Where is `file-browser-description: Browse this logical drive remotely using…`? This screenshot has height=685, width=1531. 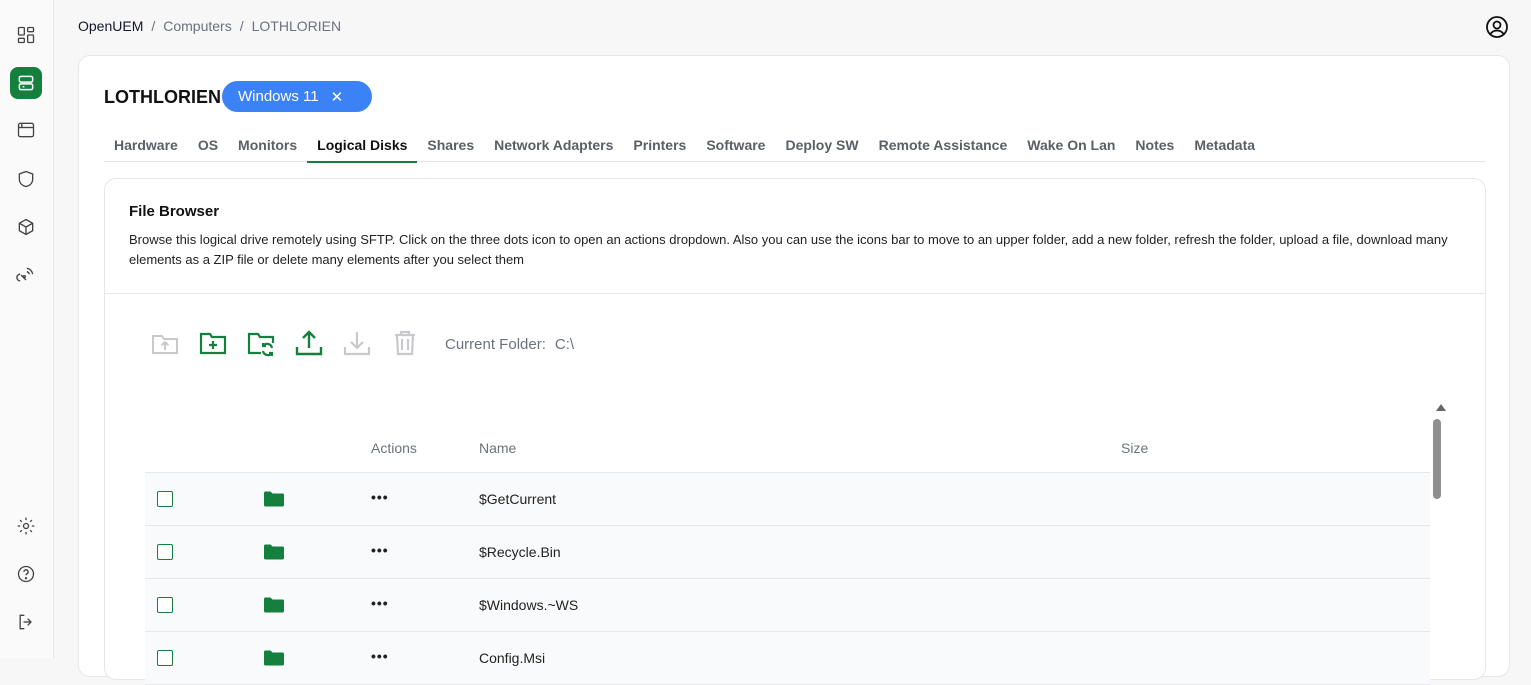 file-browser-description: Browse this logical drive remotely using… is located at coordinates (788, 249).